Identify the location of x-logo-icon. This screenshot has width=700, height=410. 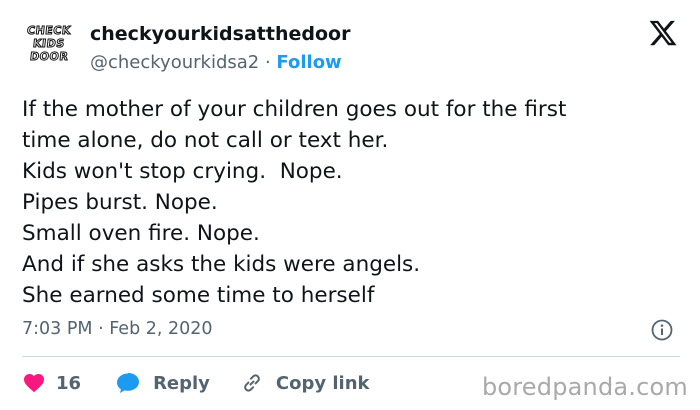
(663, 33).